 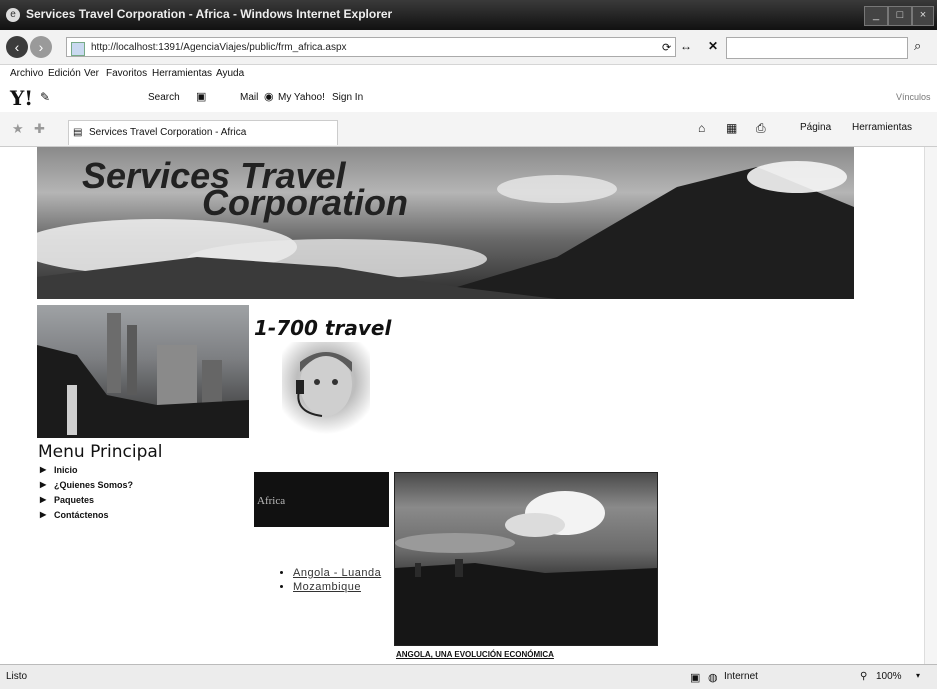 I want to click on menu-item-quienes-somos: ▶ ¿Quienes Somos?, so click(x=86, y=487).